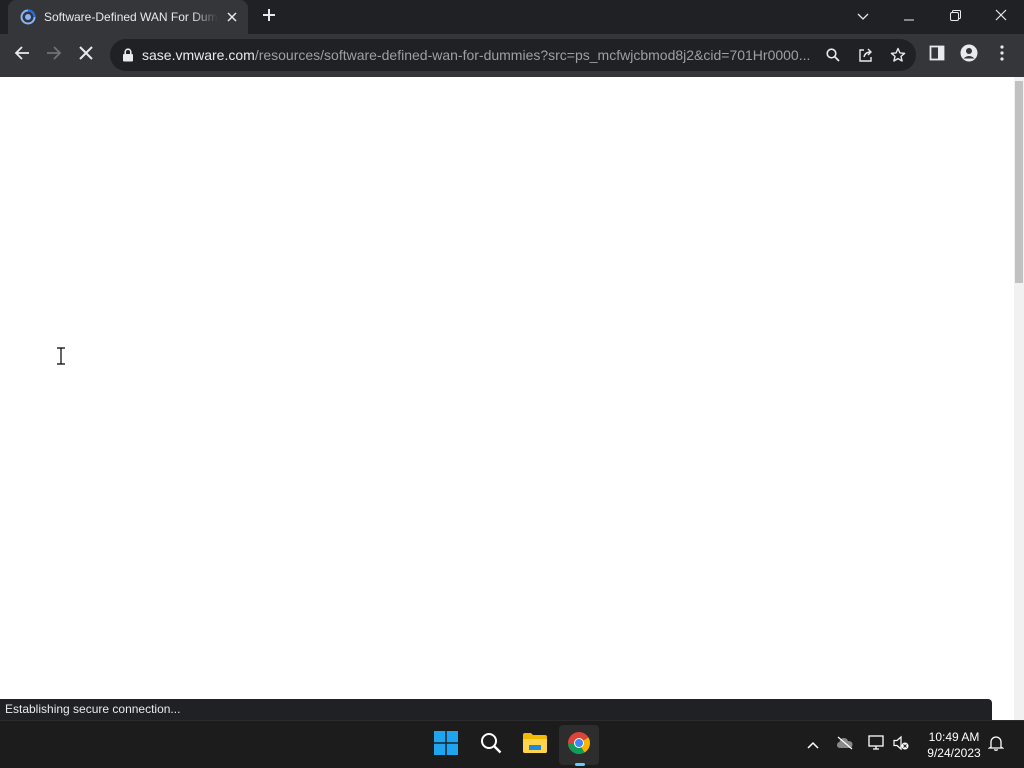 The image size is (1024, 768). I want to click on arrow-left-icon, so click(22, 55).